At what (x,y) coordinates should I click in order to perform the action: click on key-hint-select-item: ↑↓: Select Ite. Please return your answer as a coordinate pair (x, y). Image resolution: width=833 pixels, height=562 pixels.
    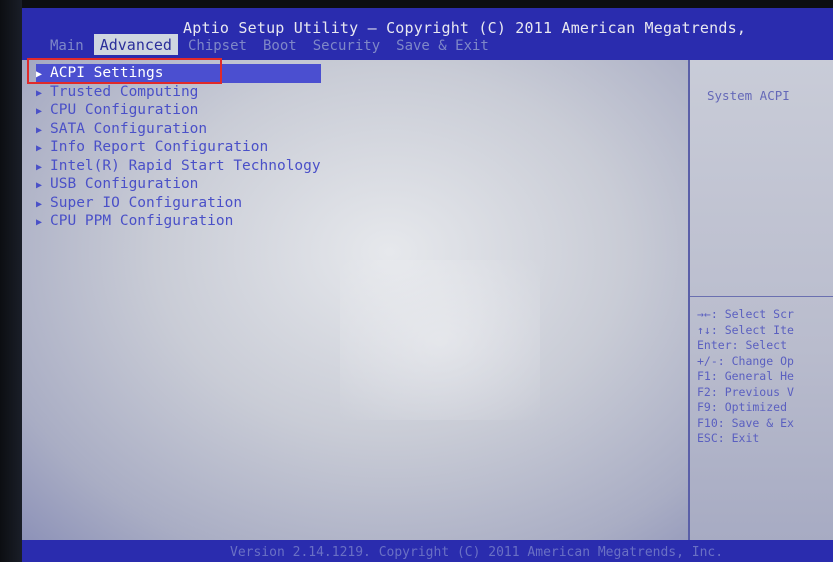
    Looking at the image, I should click on (745, 329).